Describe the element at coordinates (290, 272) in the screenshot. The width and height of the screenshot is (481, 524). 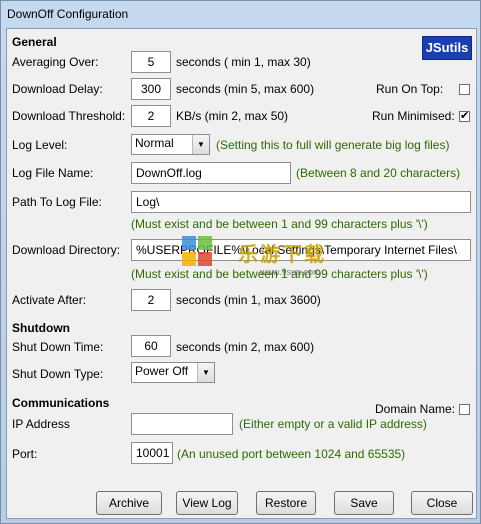
I see `watermark-url: www.9sun.com` at that location.